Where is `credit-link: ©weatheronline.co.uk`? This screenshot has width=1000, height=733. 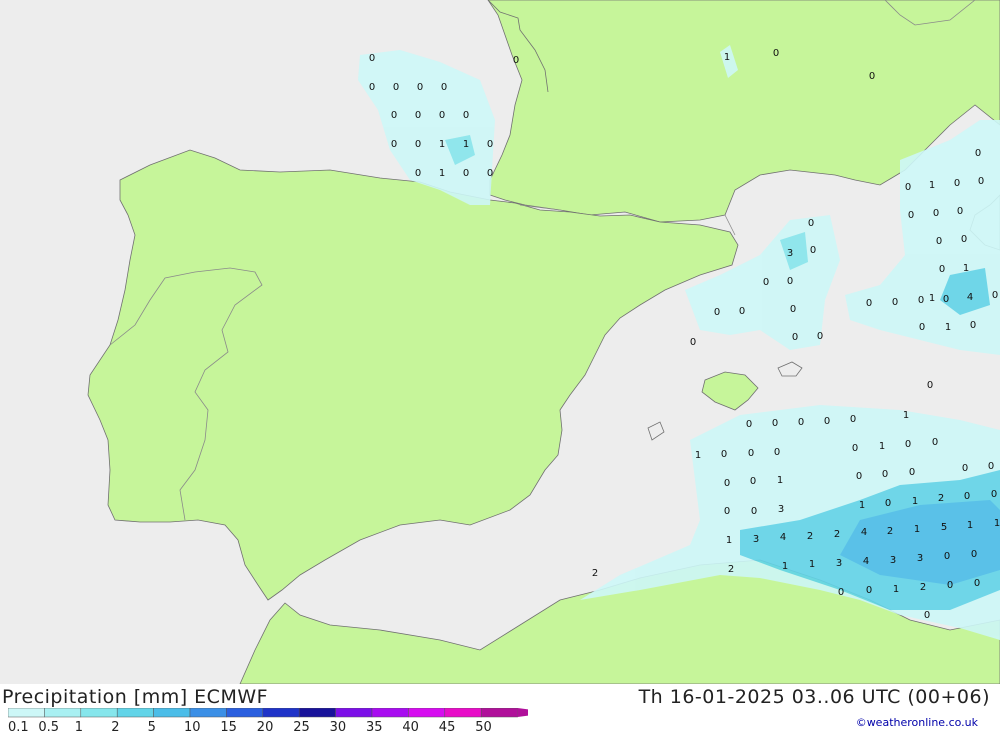 credit-link: ©weatheronline.co.uk is located at coordinates (917, 722).